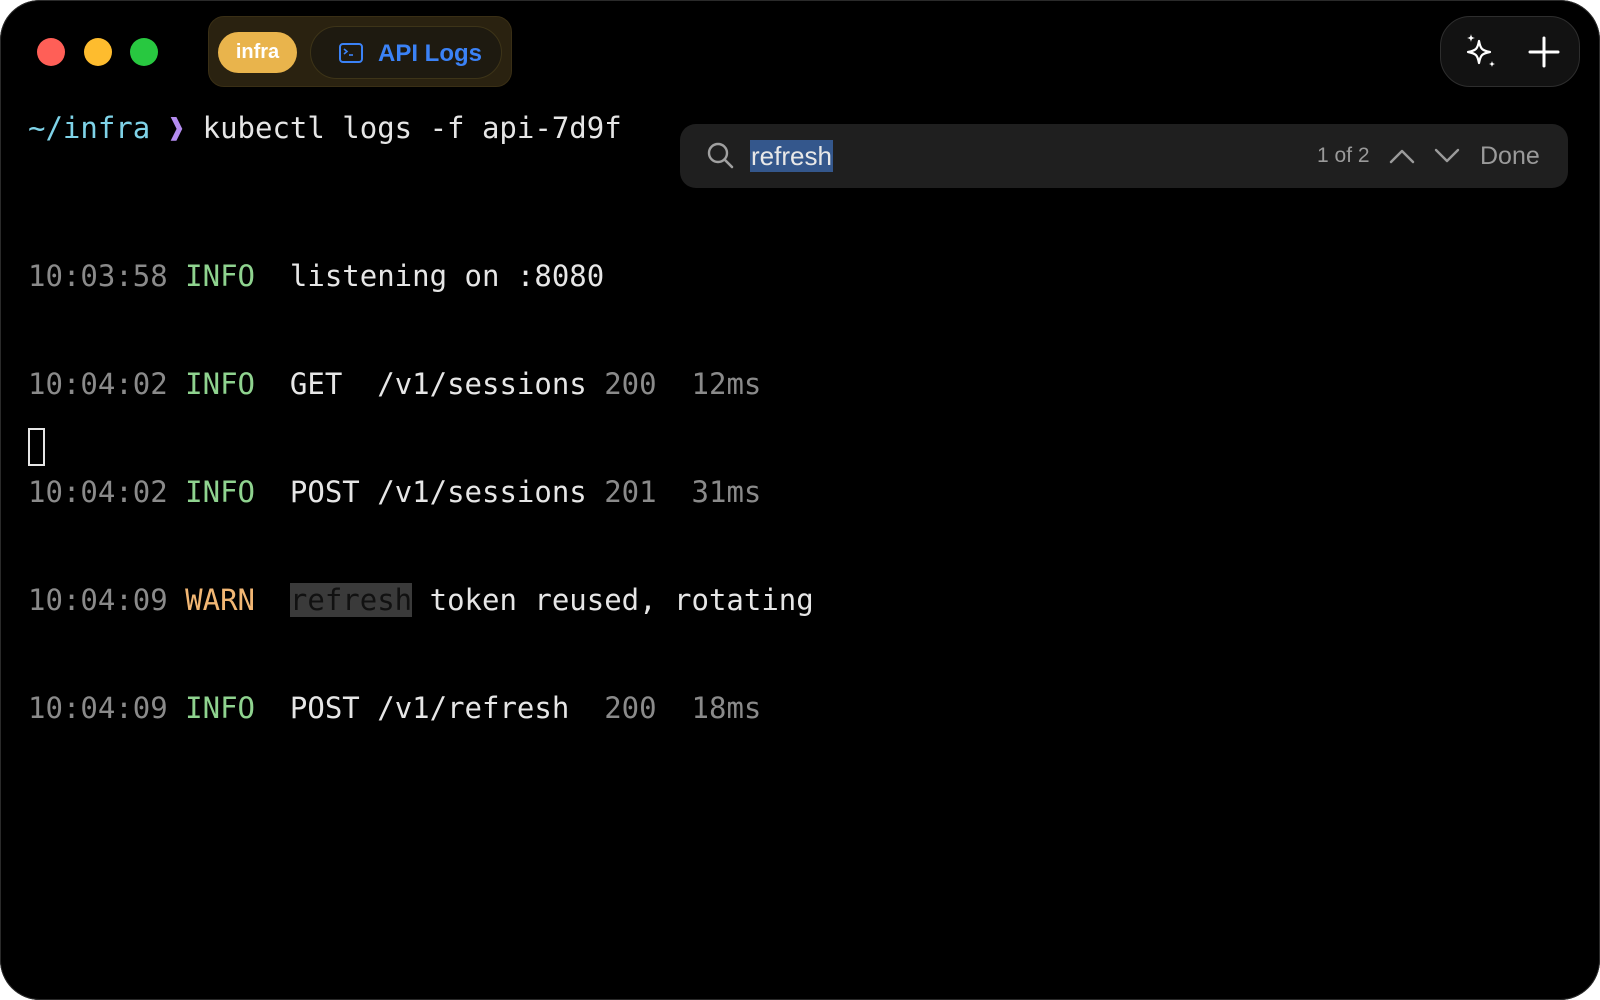 This screenshot has height=1000, width=1600. What do you see at coordinates (176, 128) in the screenshot?
I see `prompt-arrow: ❱` at bounding box center [176, 128].